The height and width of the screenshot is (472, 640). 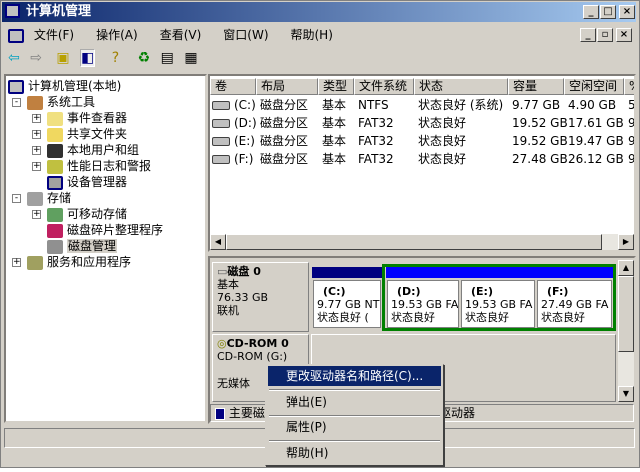 I want to click on event-viewer-icon, so click(x=55, y=118).